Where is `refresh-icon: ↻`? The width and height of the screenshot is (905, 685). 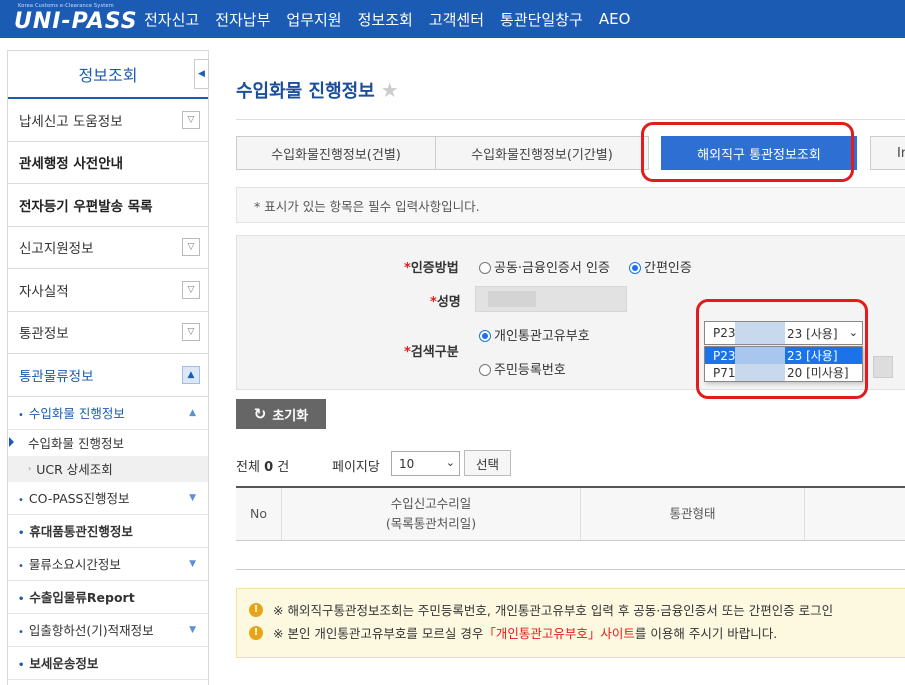
refresh-icon: ↻ is located at coordinates (260, 414).